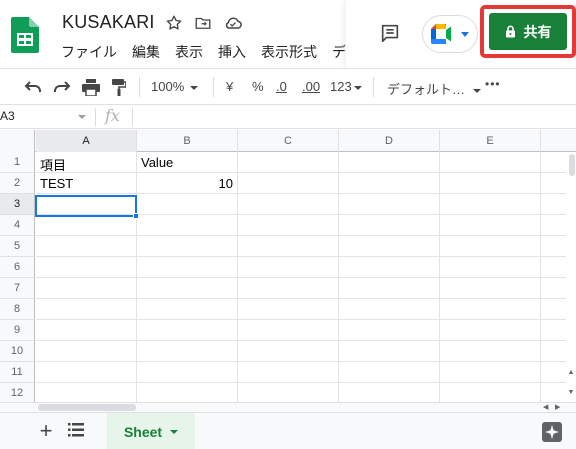  I want to click on more-options-icon: •••, so click(493, 84).